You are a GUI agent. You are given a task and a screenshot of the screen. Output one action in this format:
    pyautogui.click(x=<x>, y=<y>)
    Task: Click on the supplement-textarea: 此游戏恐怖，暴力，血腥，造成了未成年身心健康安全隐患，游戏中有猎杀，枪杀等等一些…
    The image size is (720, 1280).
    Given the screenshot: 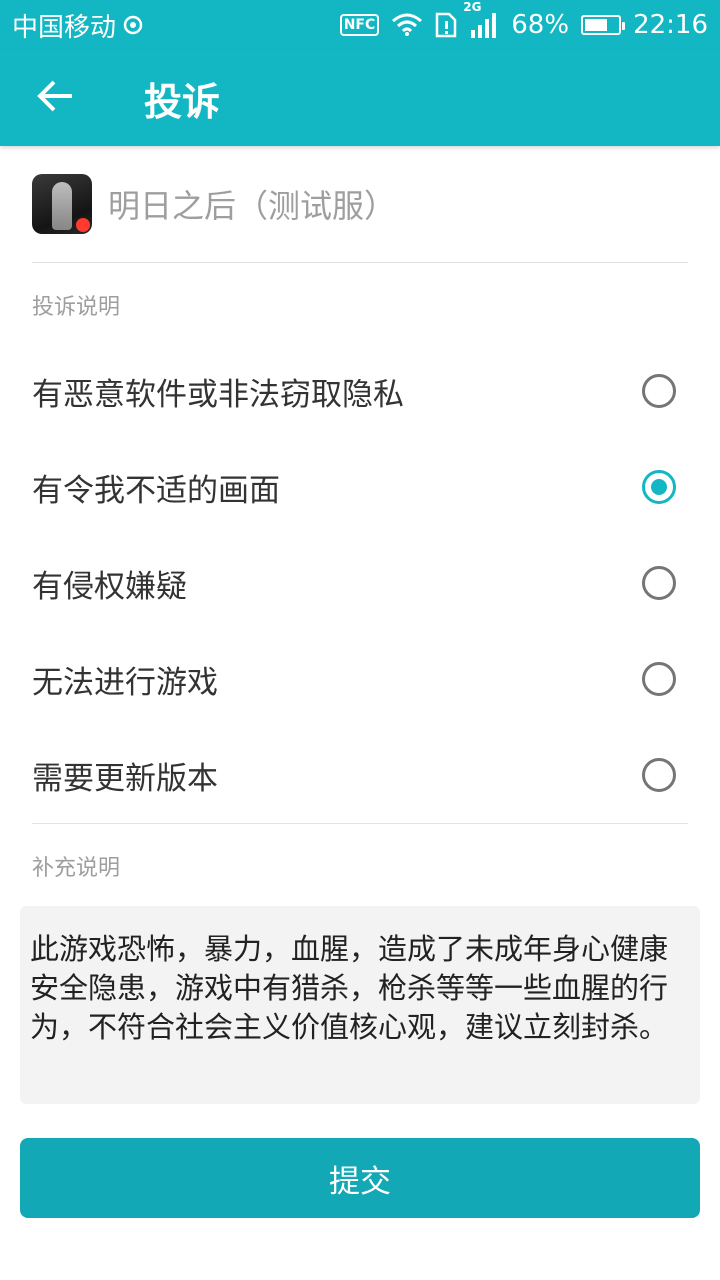 What is the action you would take?
    pyautogui.click(x=360, y=1005)
    